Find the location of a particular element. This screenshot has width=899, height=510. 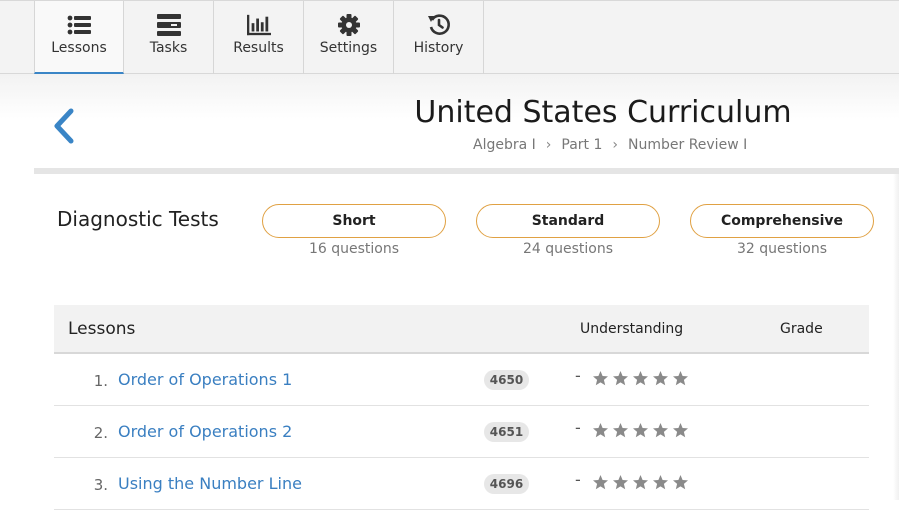

tab-history: History is located at coordinates (439, 37).